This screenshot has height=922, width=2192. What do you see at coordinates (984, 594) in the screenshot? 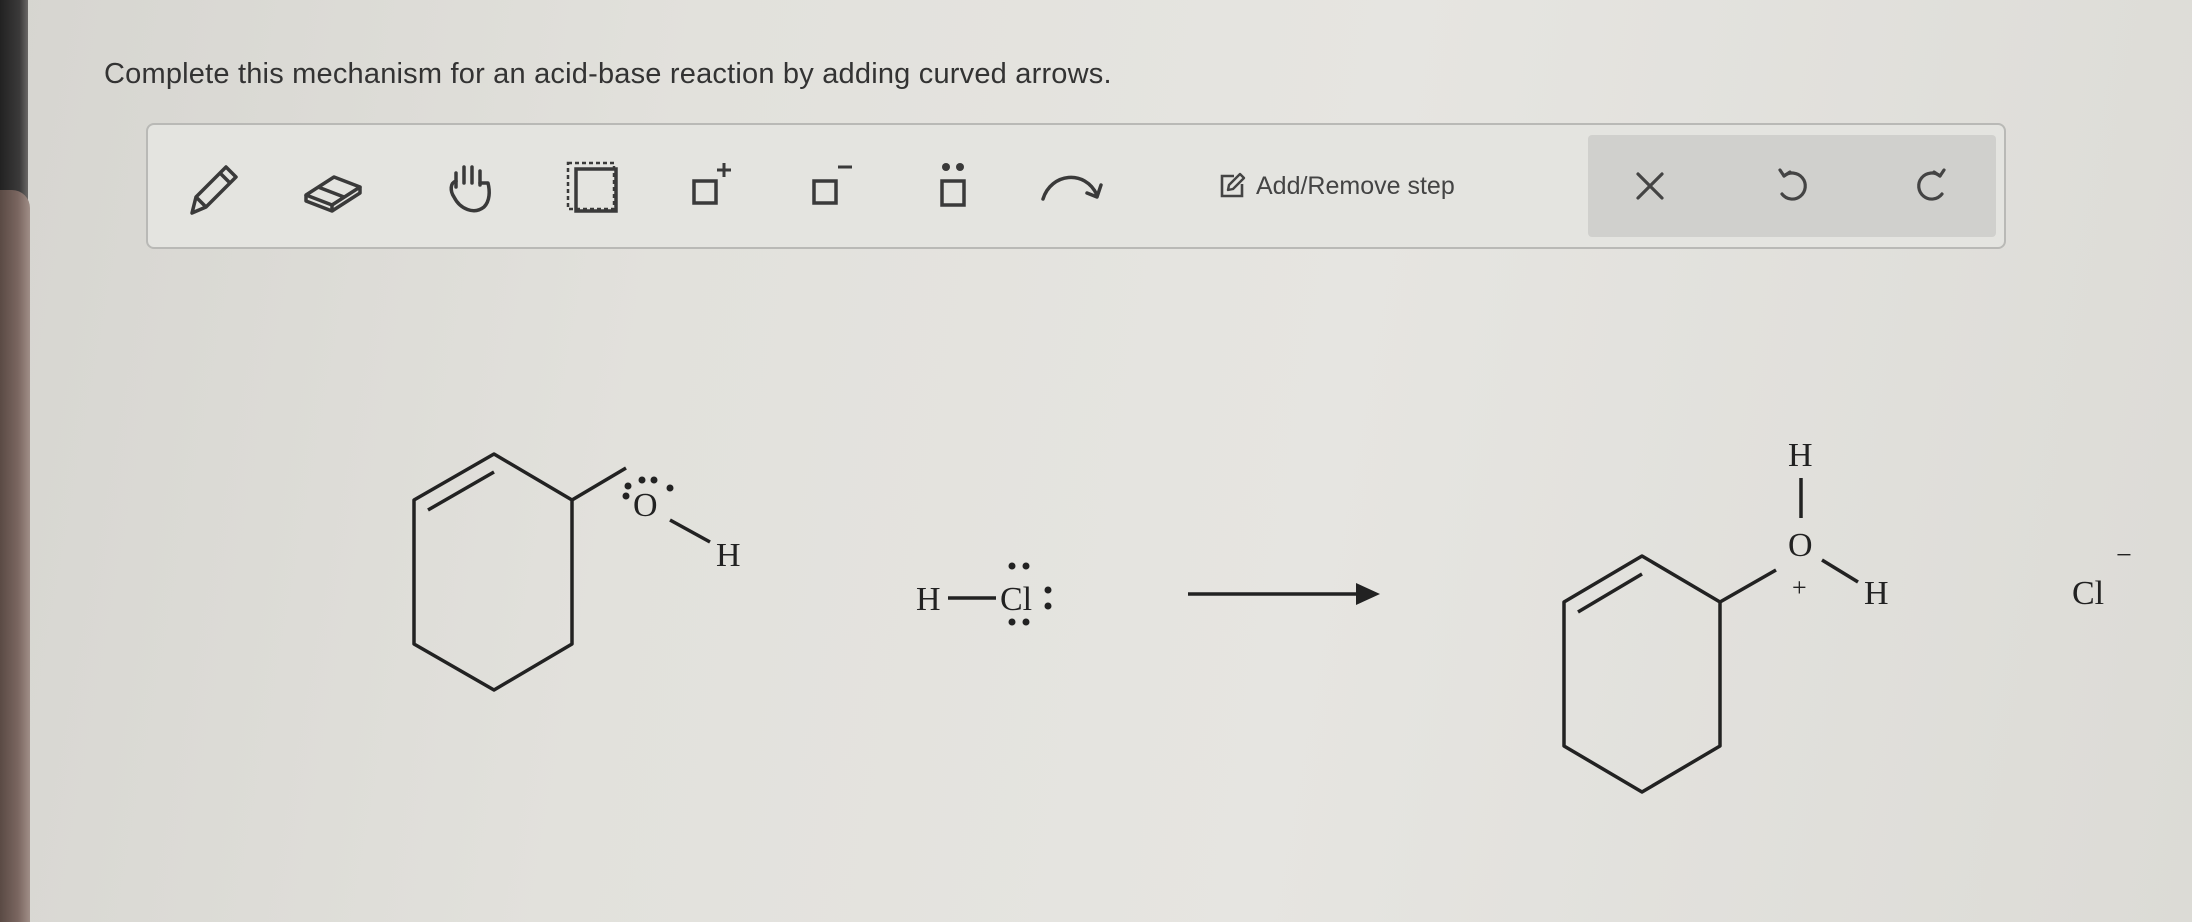
I see `reactant-hcl: H Cl` at bounding box center [984, 594].